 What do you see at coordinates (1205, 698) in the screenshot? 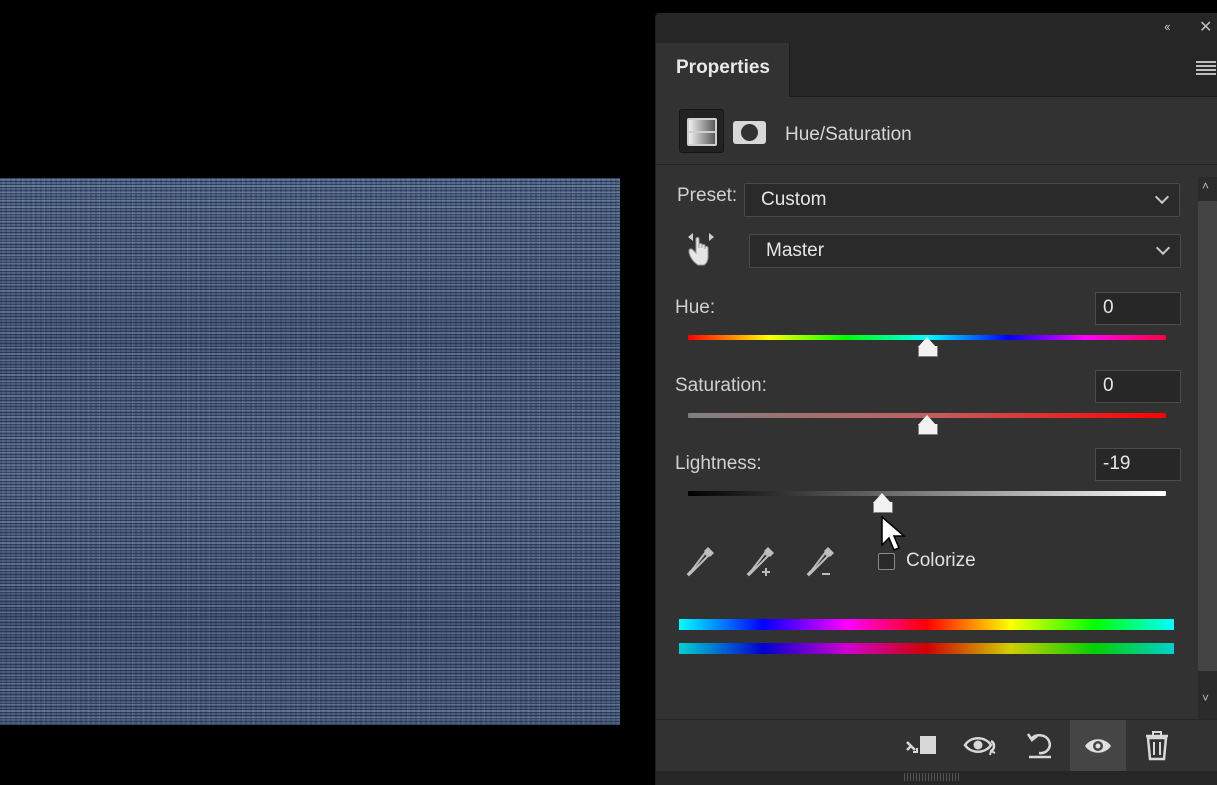
I see `scroll-down-icon: ˅` at bounding box center [1205, 698].